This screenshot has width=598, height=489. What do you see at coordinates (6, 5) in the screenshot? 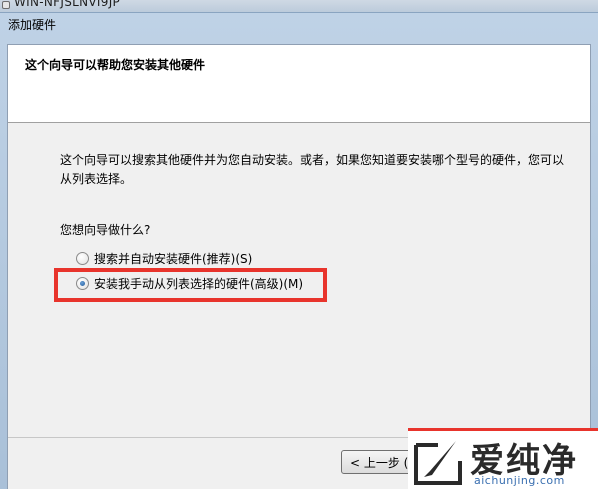
I see `computer-icon` at bounding box center [6, 5].